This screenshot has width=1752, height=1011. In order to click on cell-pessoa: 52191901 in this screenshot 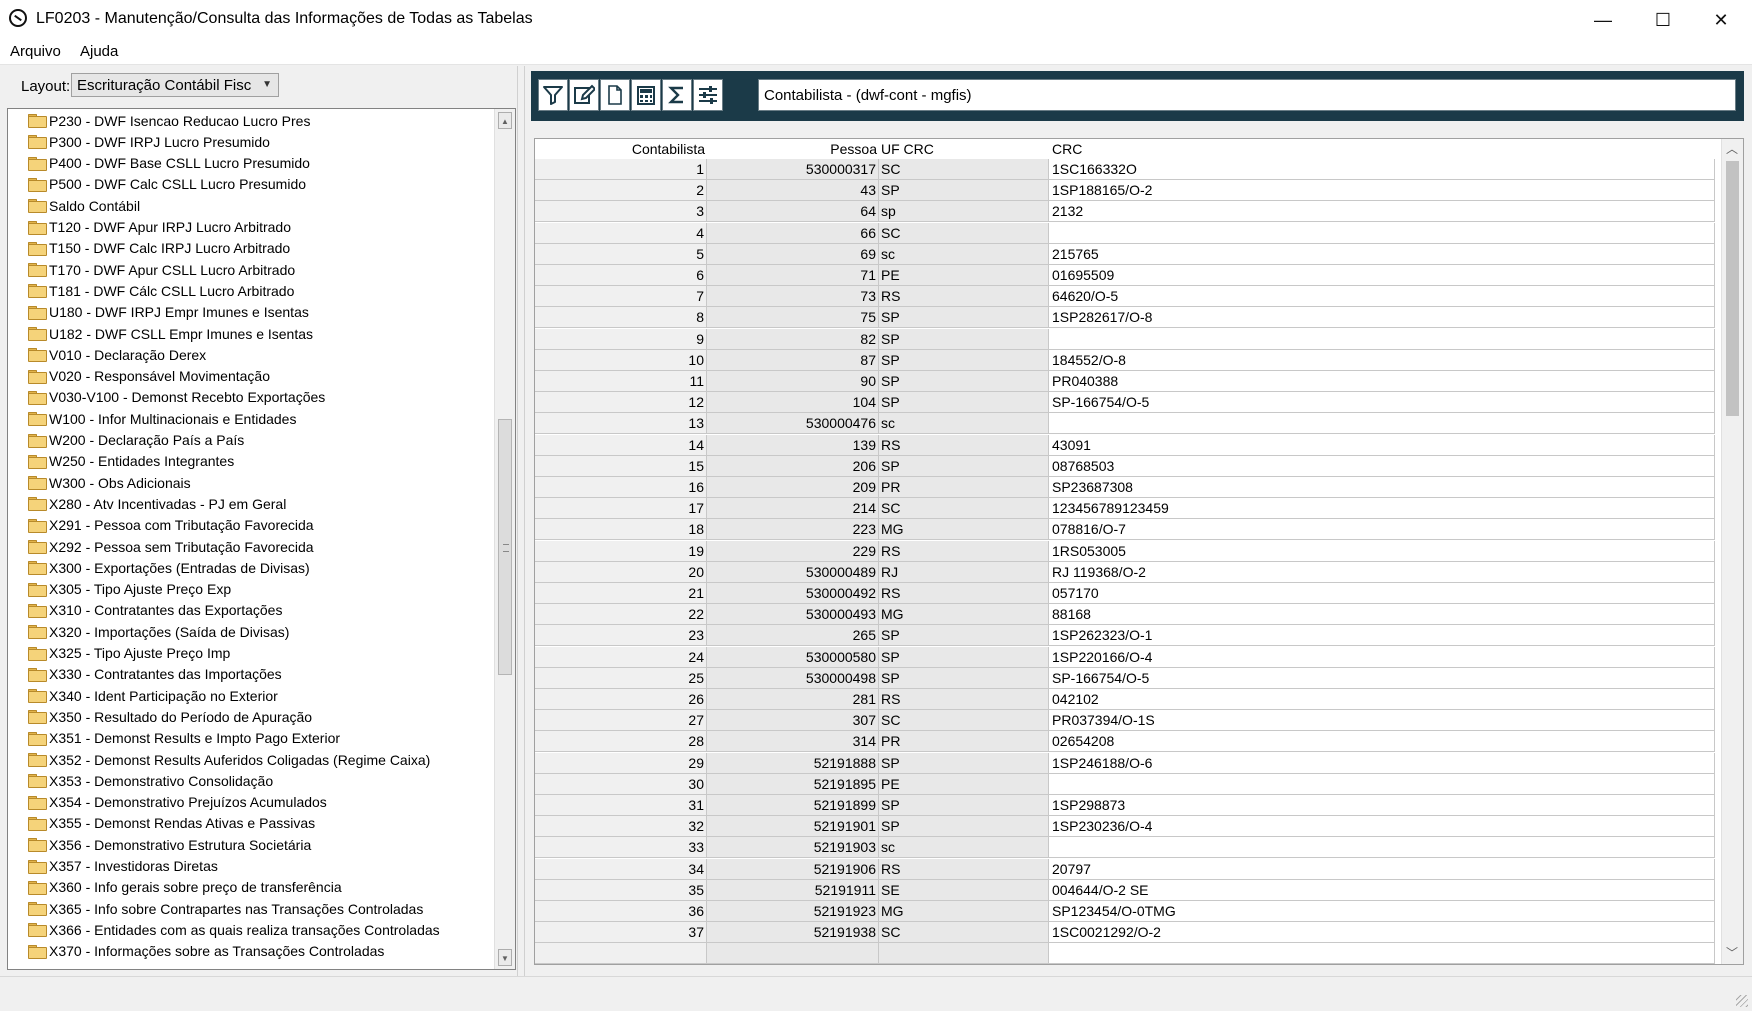, I will do `click(793, 827)`.